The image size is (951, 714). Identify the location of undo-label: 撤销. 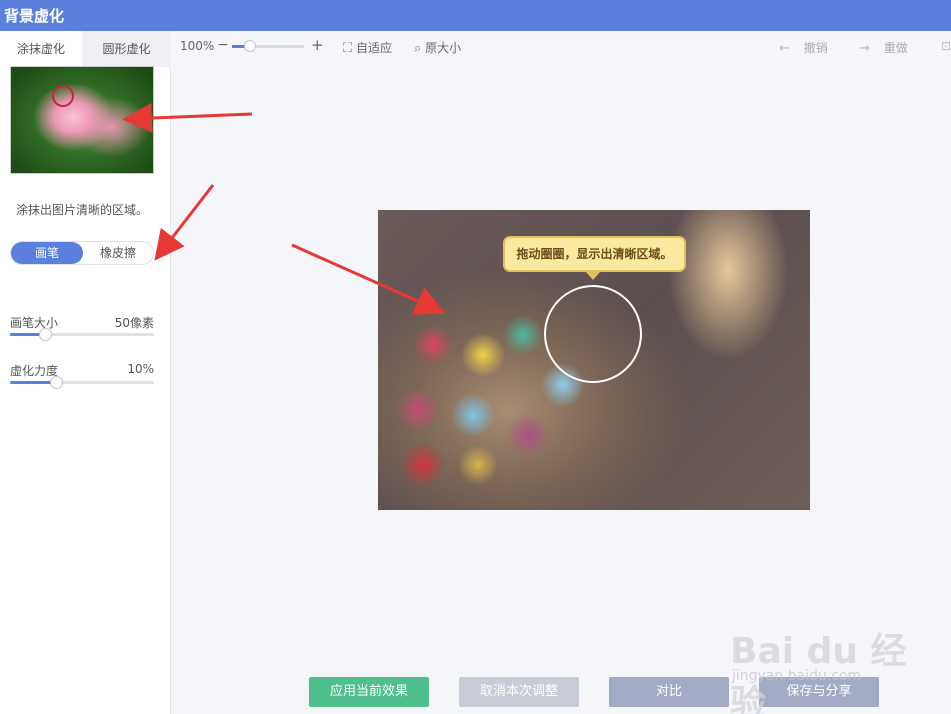
(815, 48).